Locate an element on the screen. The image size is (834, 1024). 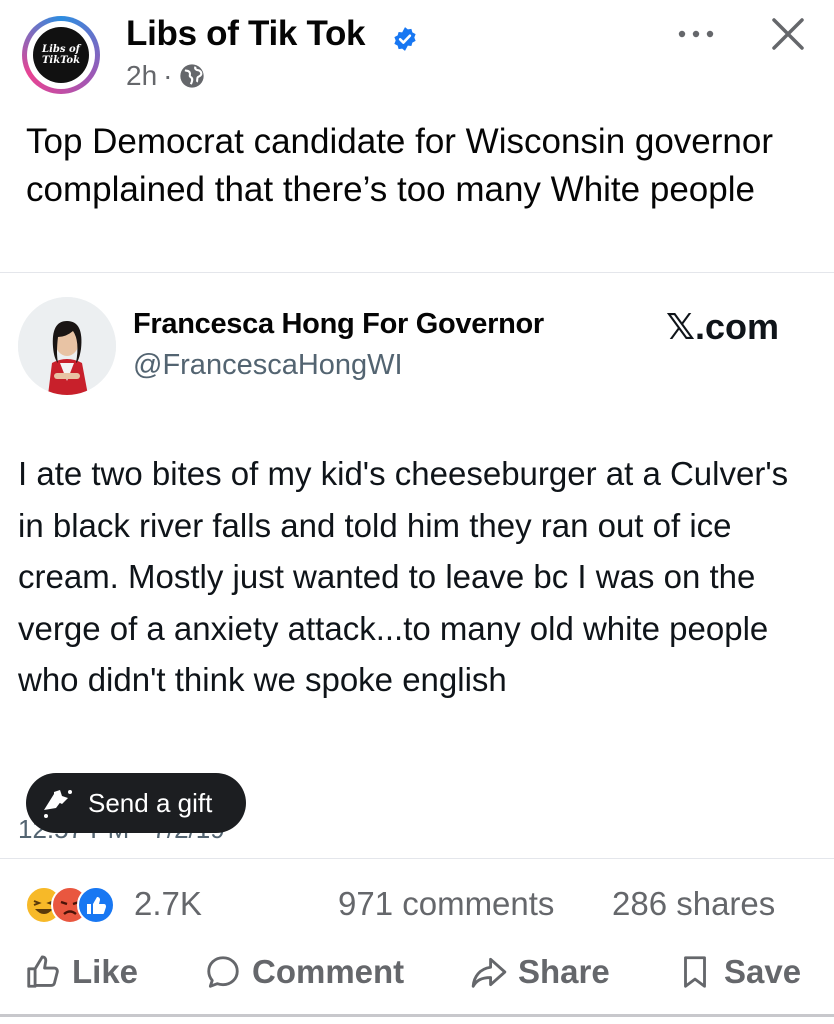
bottom-divider is located at coordinates (417, 1015).